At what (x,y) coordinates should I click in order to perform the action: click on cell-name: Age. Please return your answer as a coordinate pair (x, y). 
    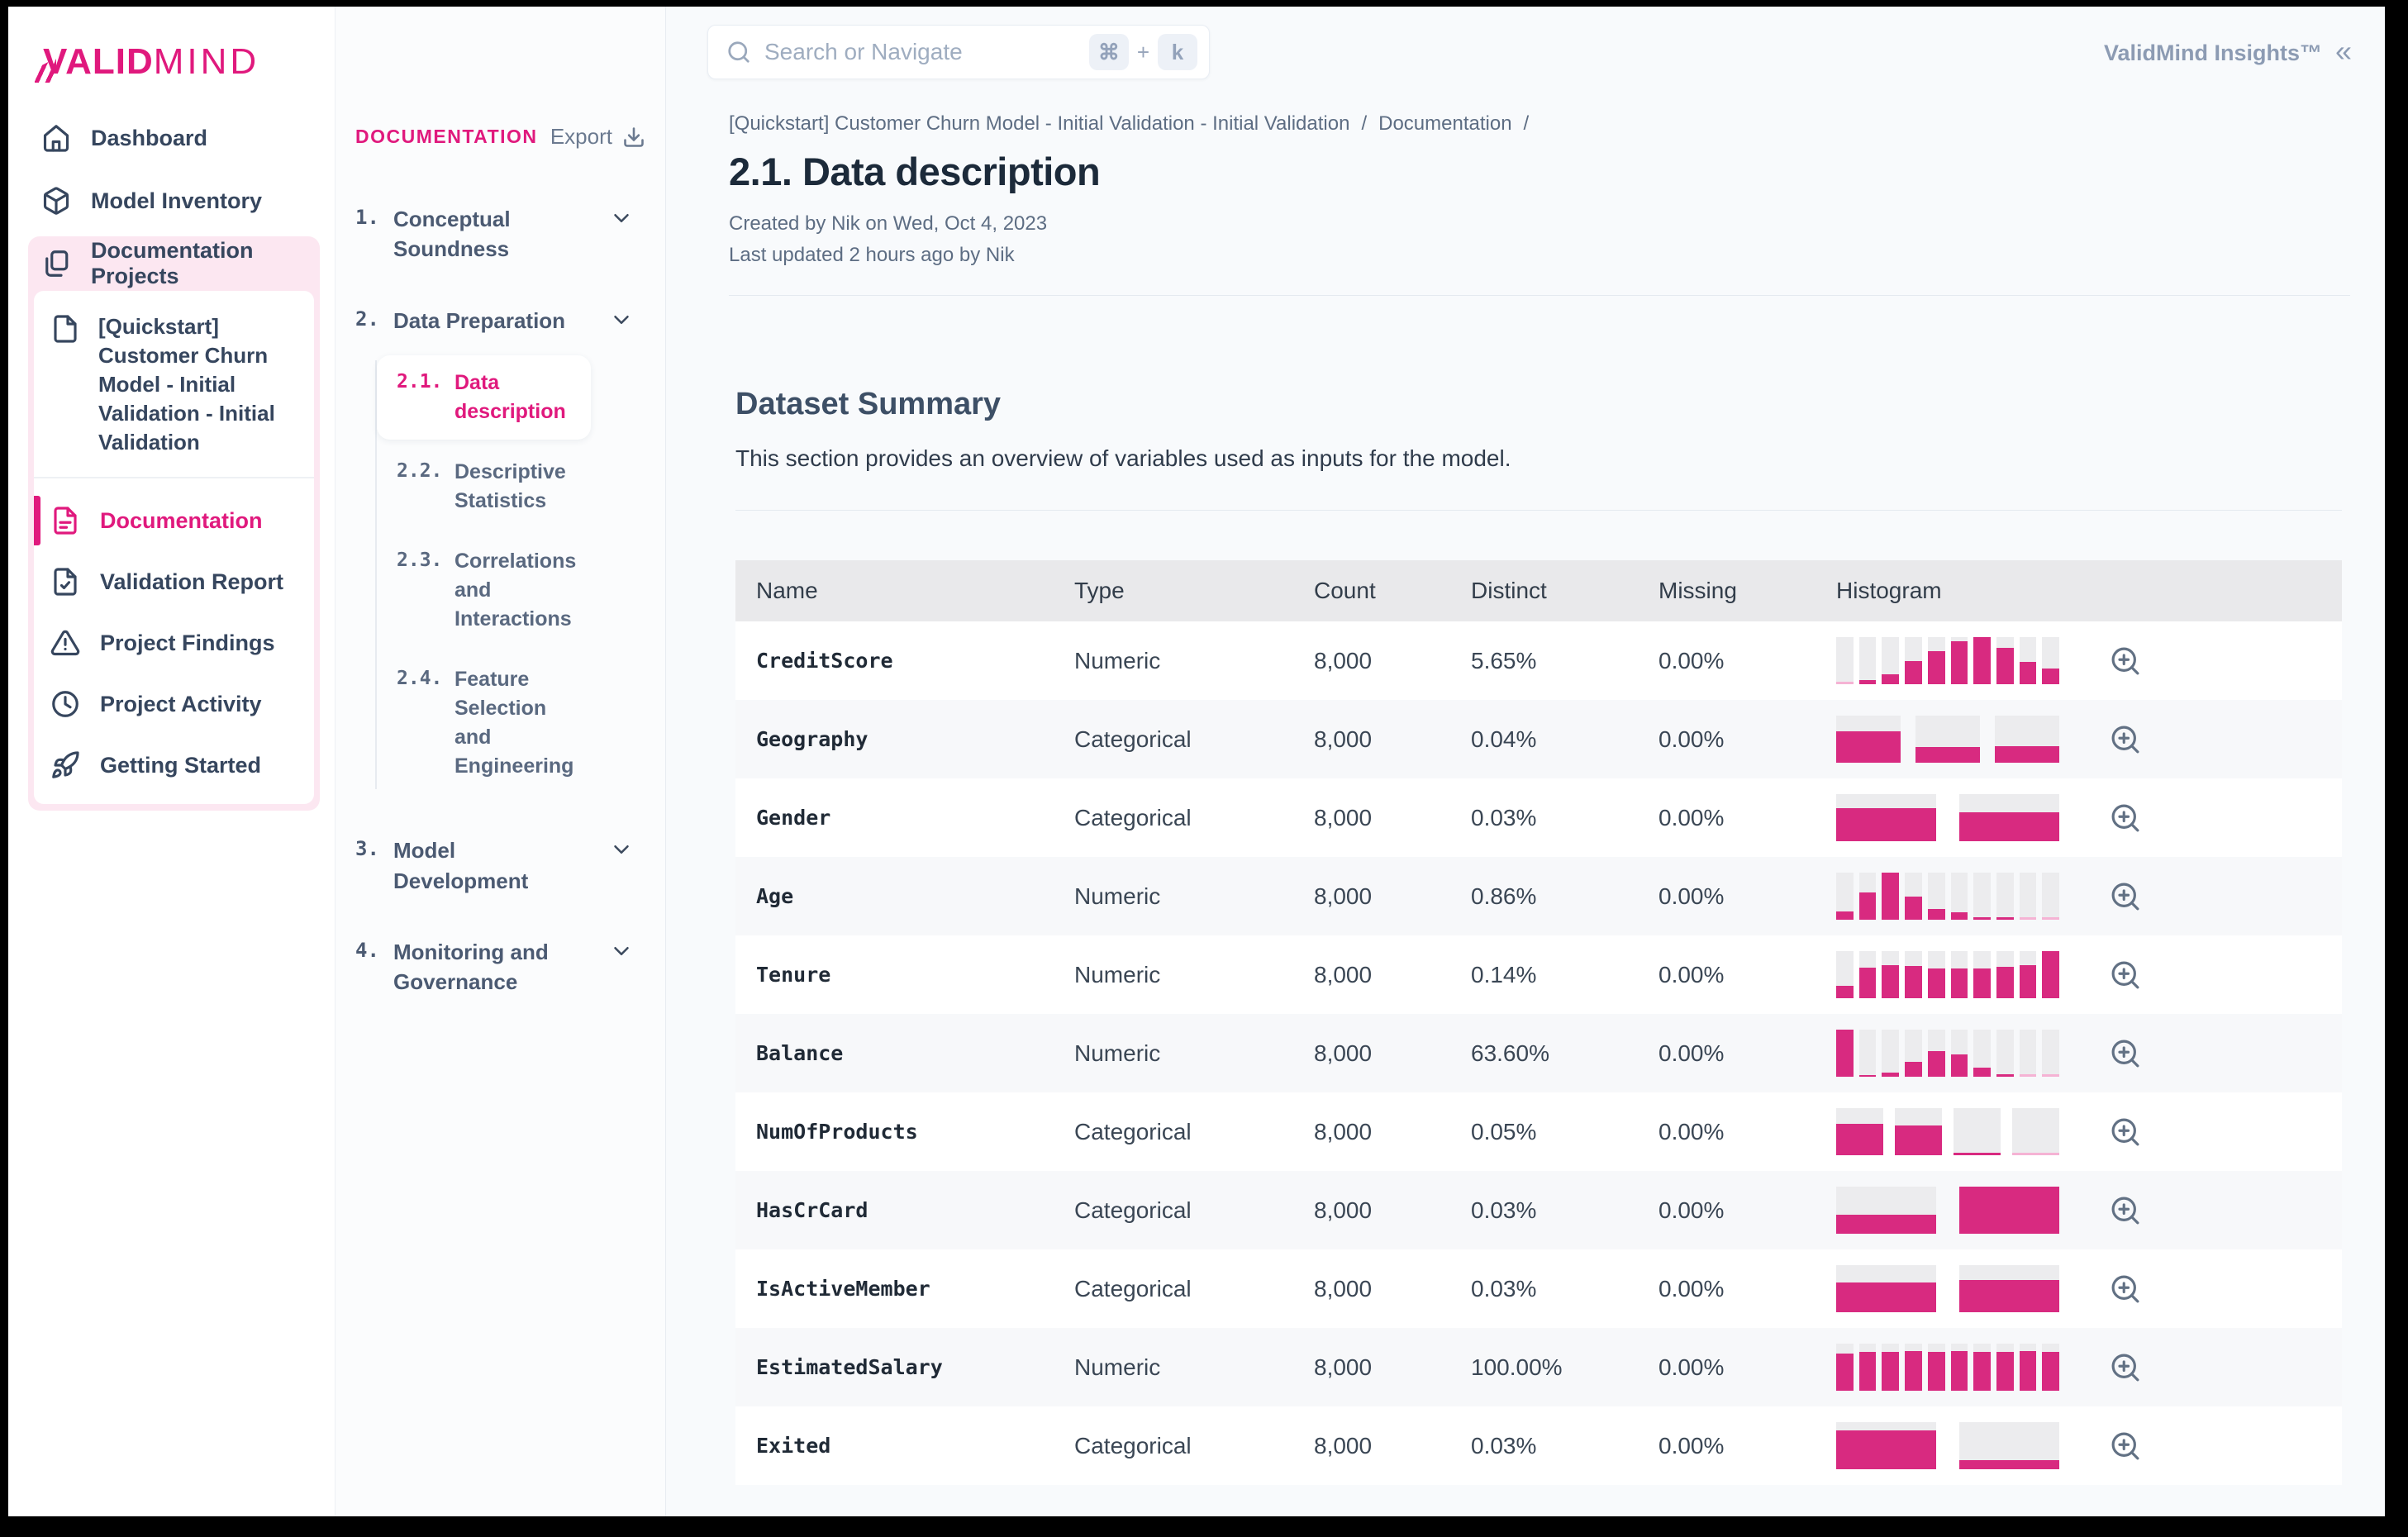
    Looking at the image, I should click on (775, 896).